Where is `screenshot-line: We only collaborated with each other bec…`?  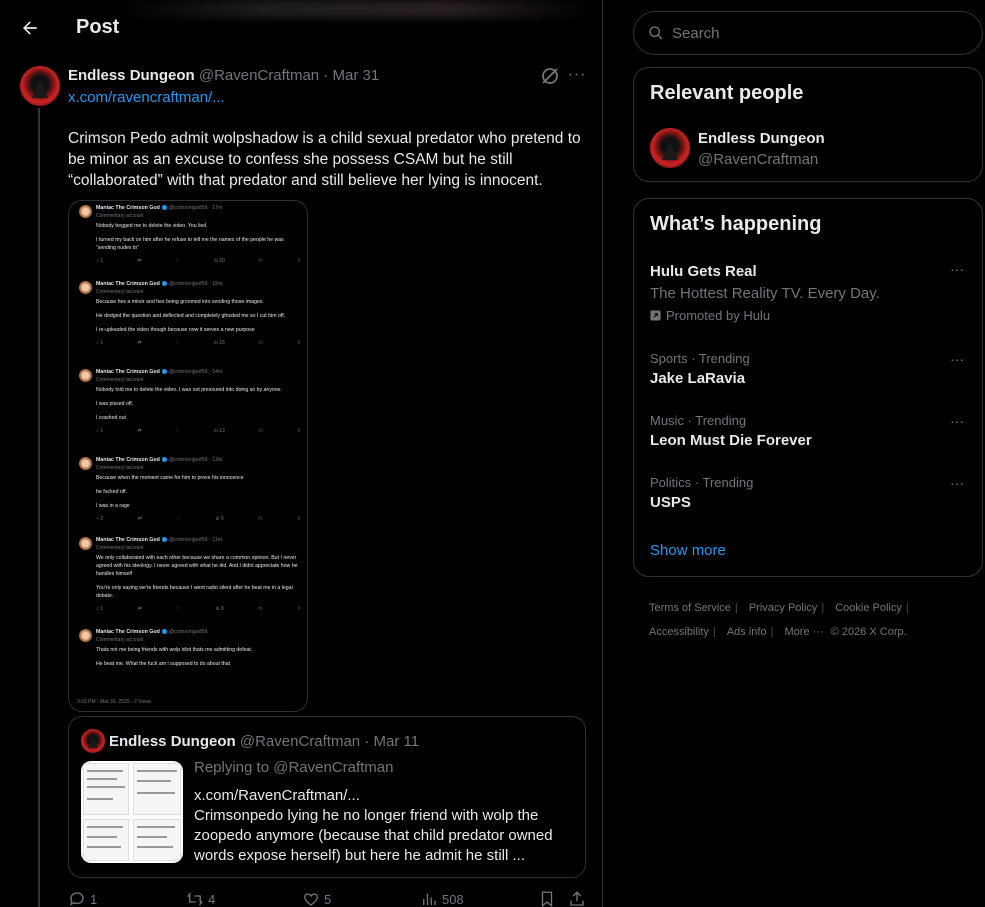
screenshot-line: We only collaborated with each other bec… is located at coordinates (197, 566).